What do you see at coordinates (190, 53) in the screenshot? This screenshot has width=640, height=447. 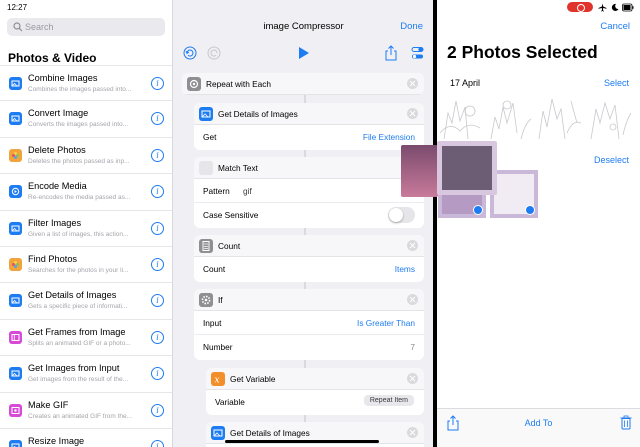 I see `undo-icon` at bounding box center [190, 53].